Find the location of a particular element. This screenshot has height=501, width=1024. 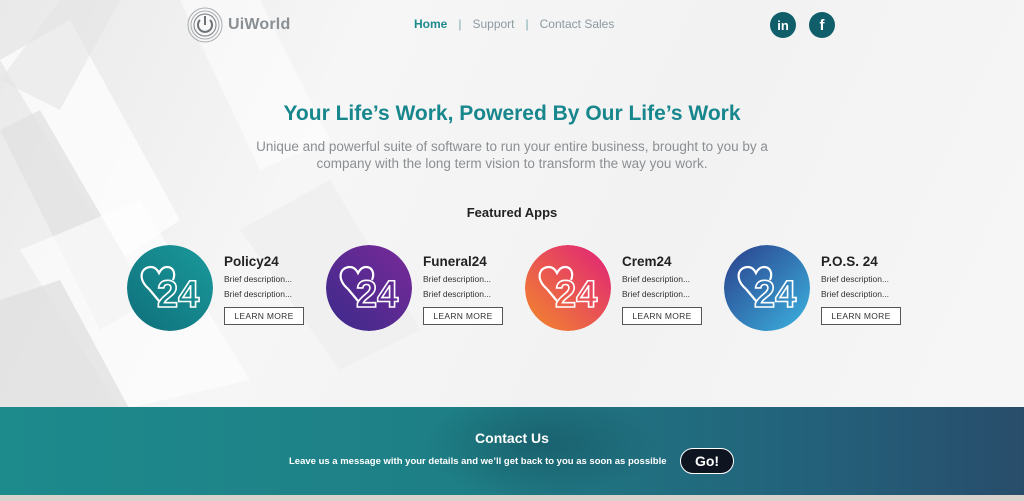

app-name: P.O.S. 24 is located at coordinates (849, 261).